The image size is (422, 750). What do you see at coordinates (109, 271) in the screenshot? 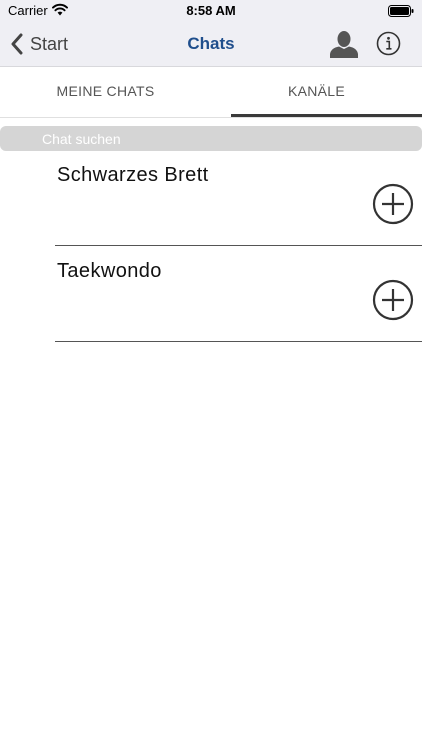
I see `channel-name: Taekwondo` at bounding box center [109, 271].